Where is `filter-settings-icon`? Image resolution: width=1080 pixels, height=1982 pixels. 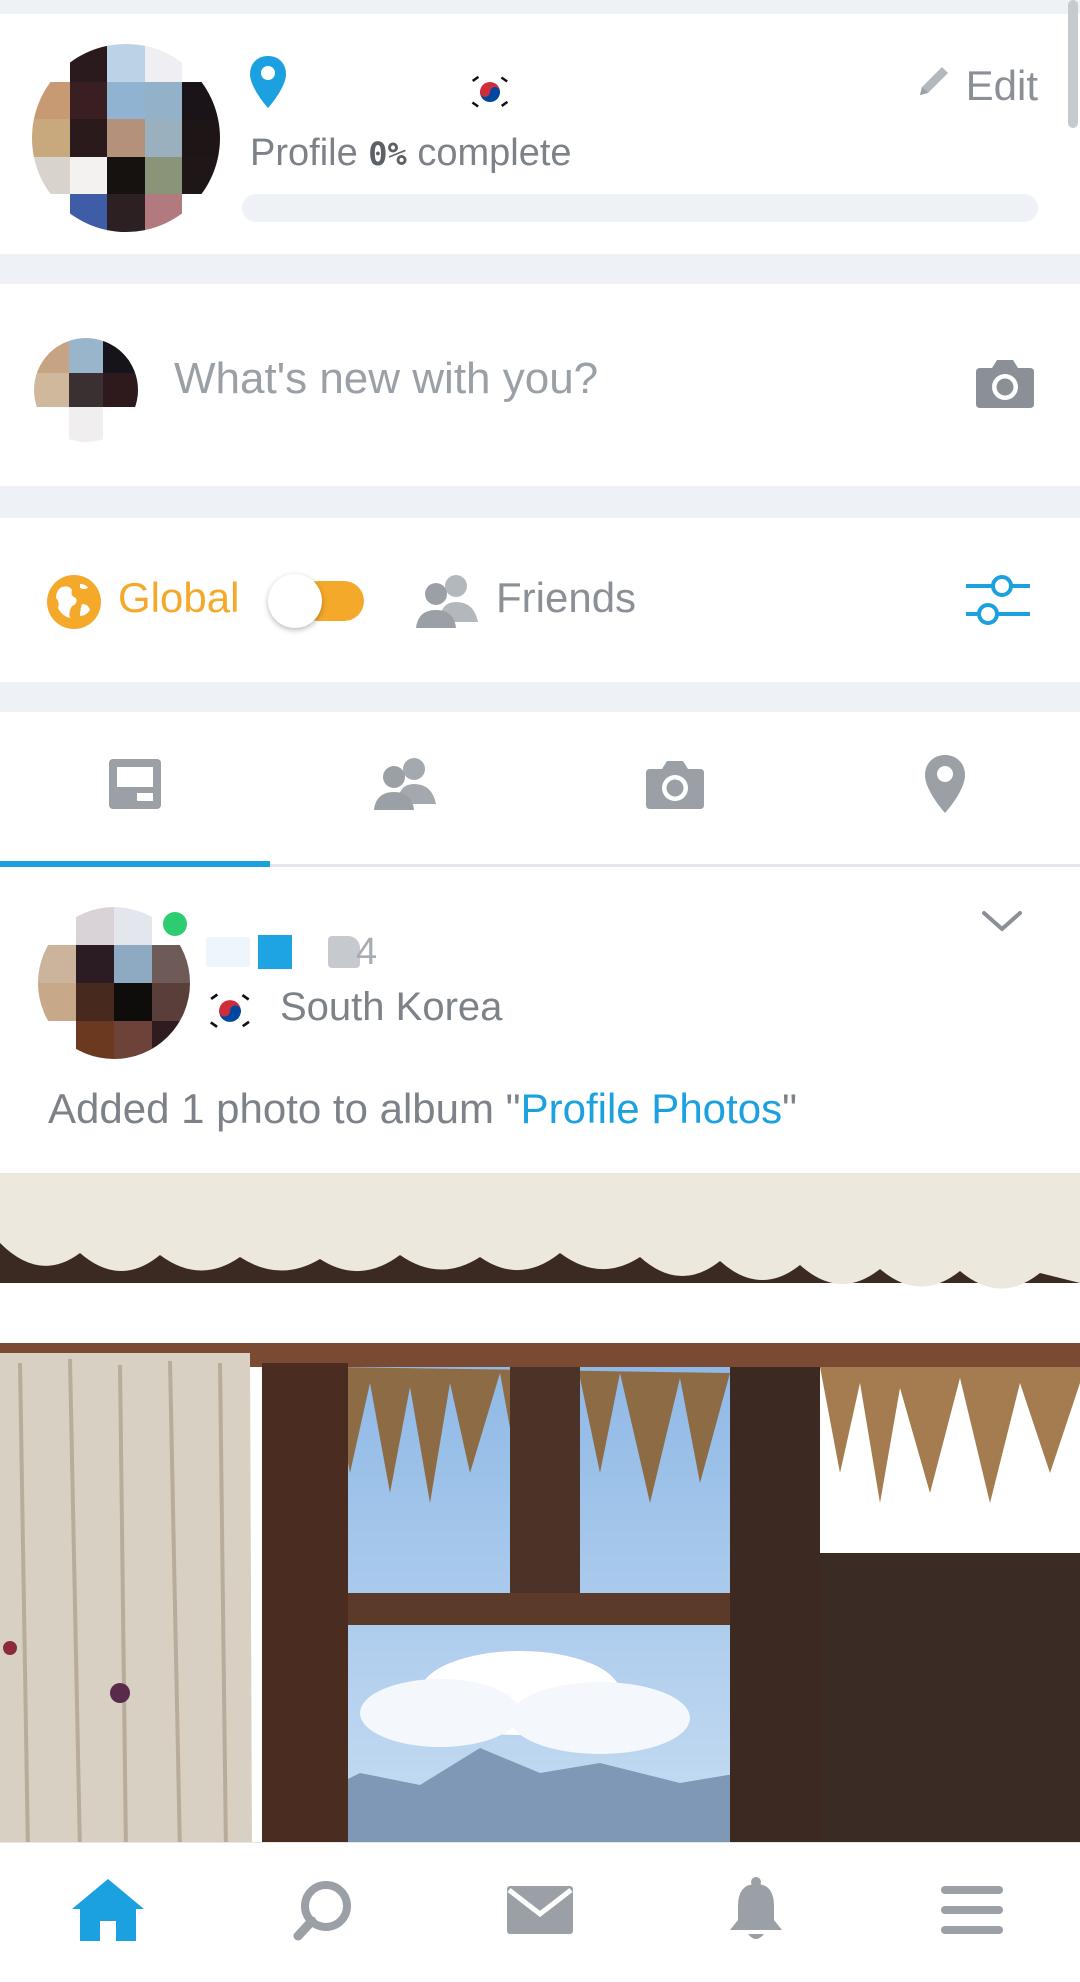 filter-settings-icon is located at coordinates (997, 603).